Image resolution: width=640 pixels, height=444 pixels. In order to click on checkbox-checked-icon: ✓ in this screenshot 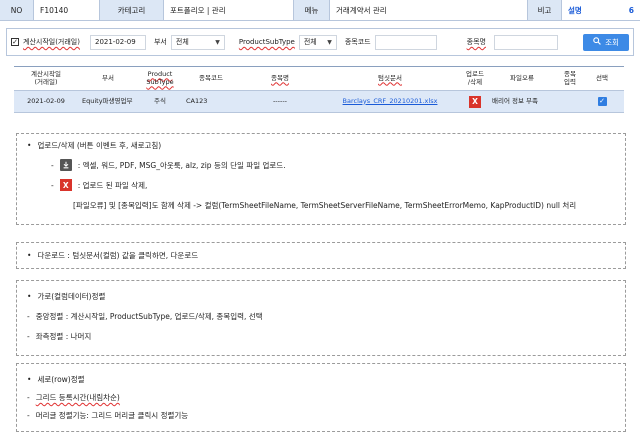, I will do `click(602, 101)`.